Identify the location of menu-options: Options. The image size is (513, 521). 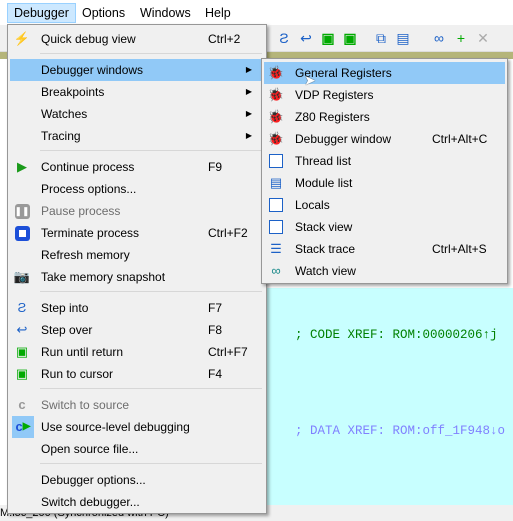
(103, 13).